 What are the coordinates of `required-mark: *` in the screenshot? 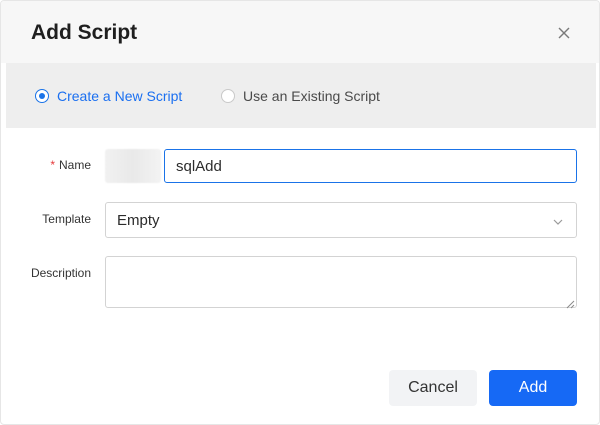 It's located at (52, 165).